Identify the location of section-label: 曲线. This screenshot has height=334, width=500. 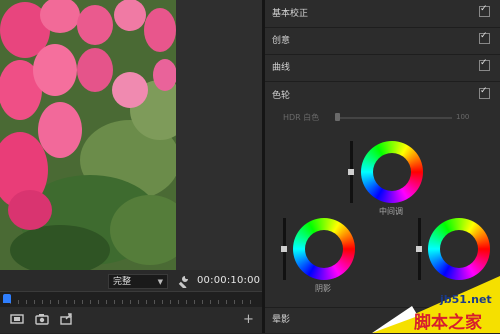
(281, 68).